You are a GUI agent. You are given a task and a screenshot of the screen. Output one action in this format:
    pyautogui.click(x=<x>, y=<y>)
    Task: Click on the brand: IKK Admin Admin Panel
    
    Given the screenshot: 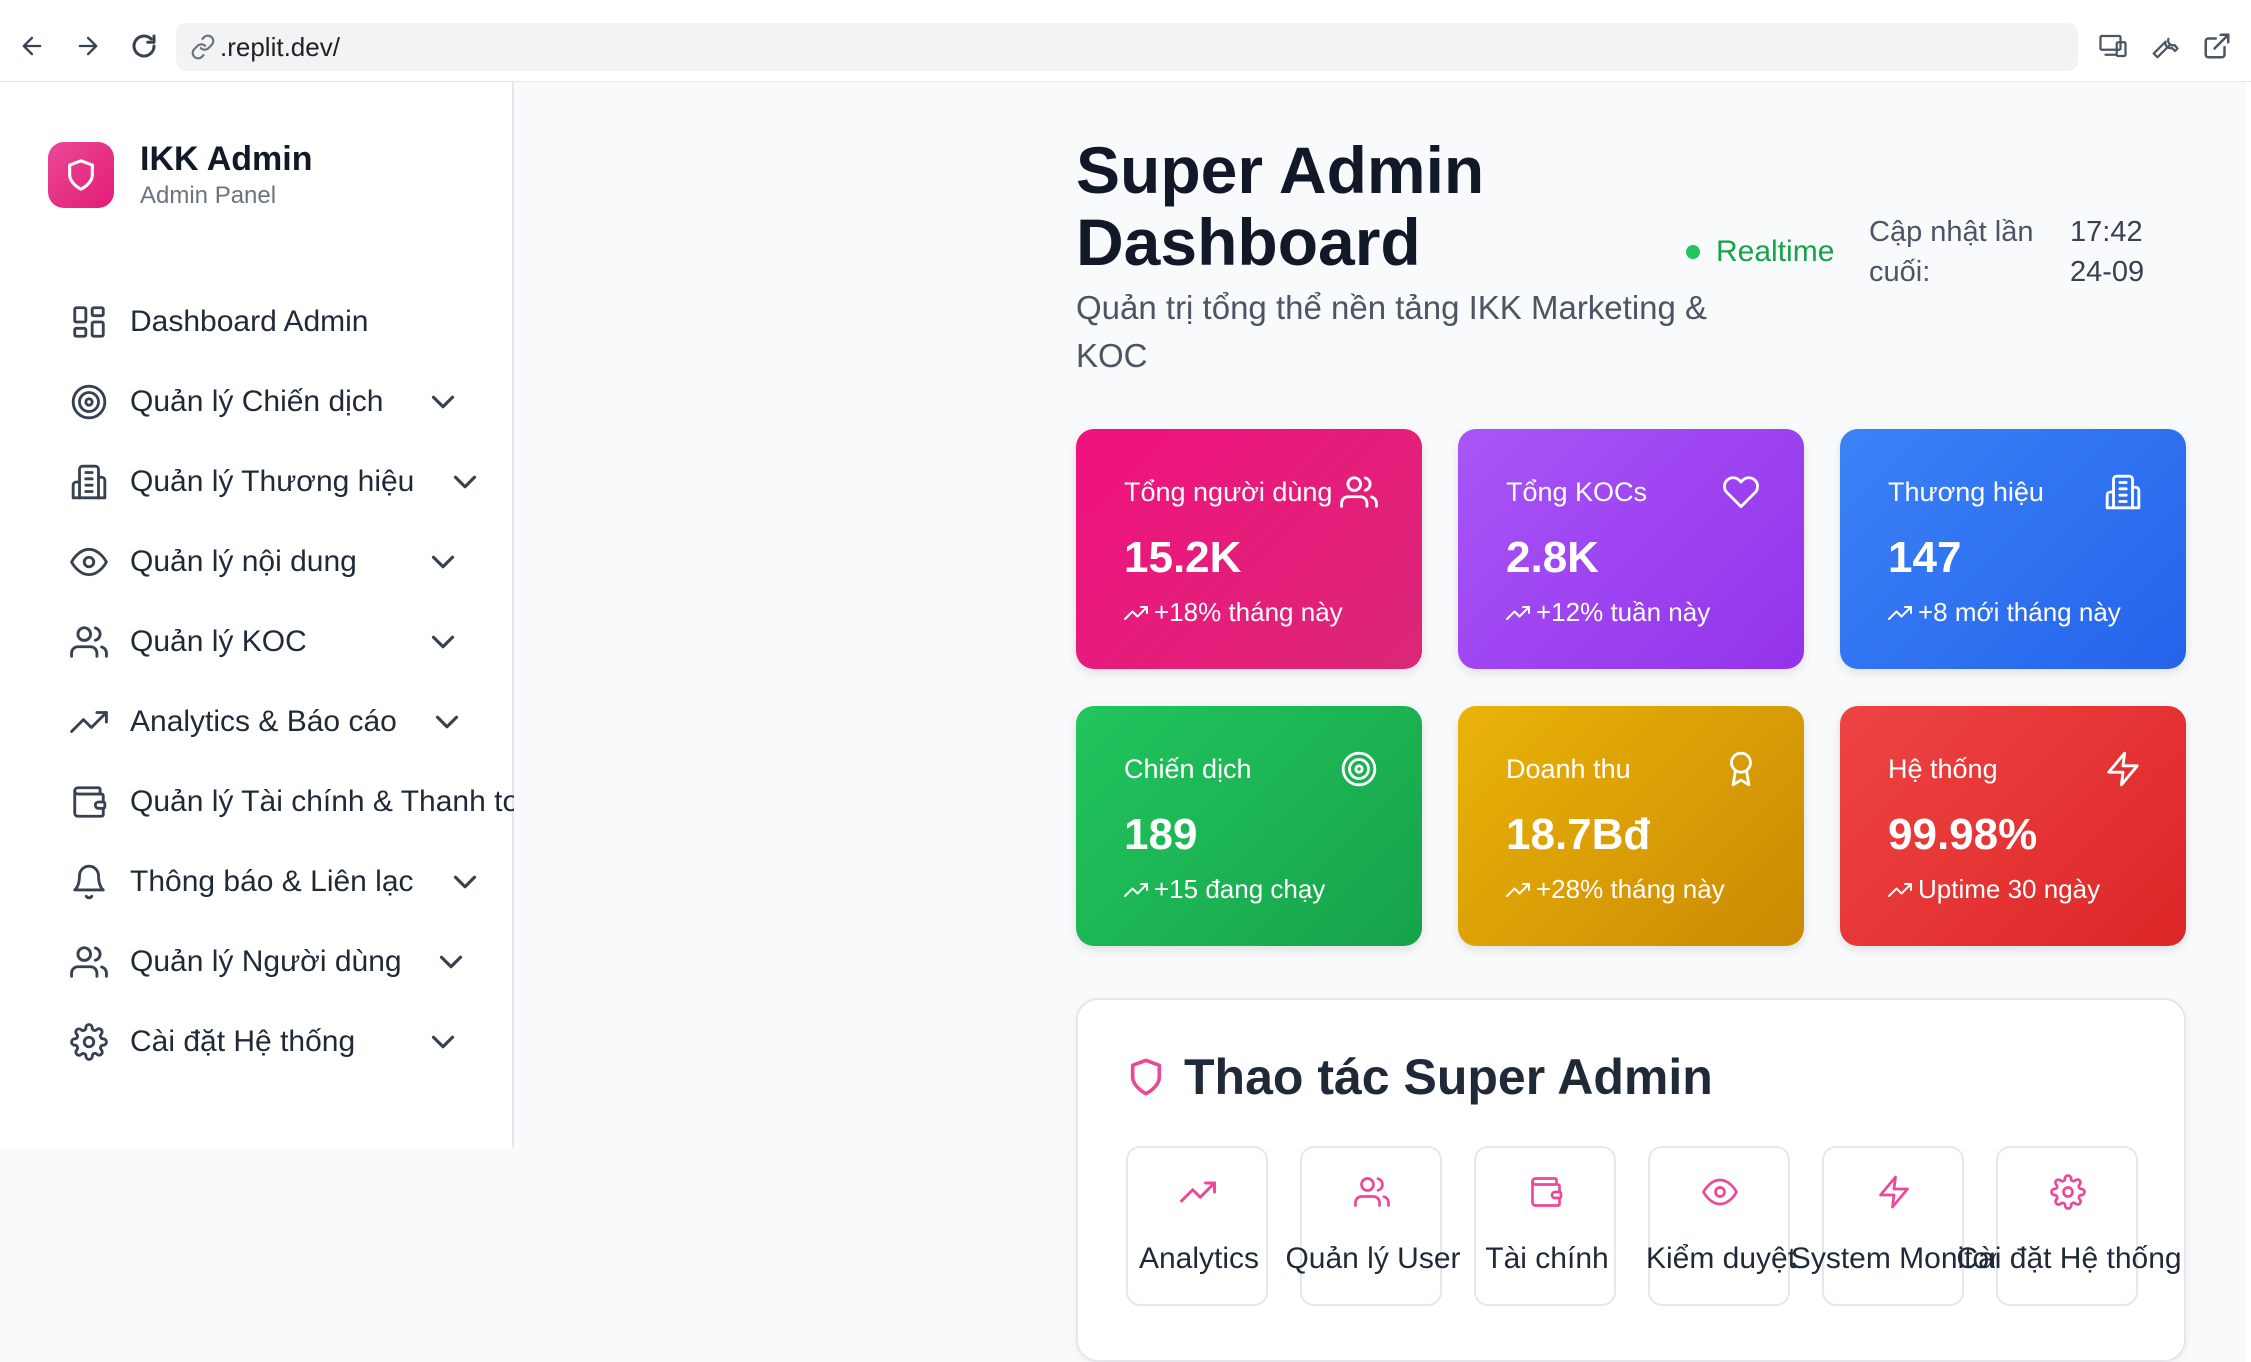 What is the action you would take?
    pyautogui.click(x=180, y=175)
    